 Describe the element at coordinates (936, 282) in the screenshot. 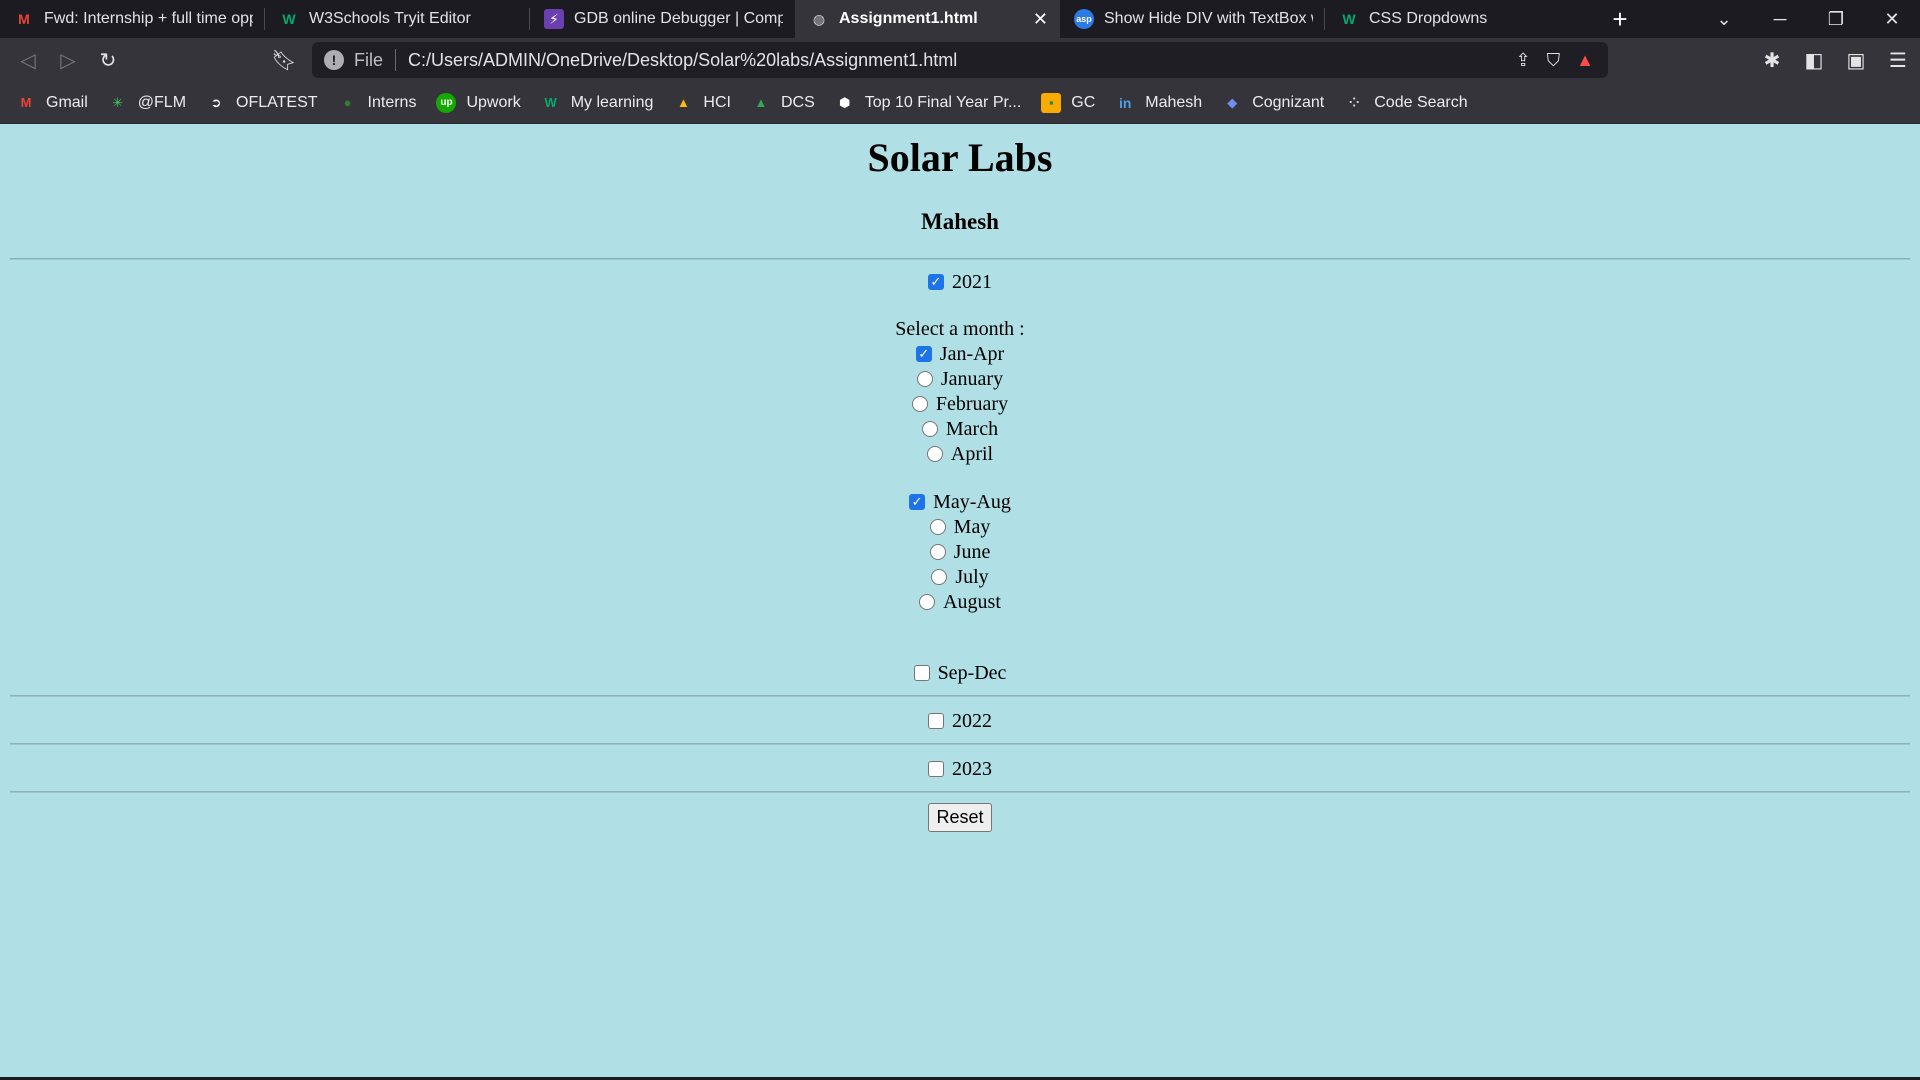

I see `year-2021-checkbox: ✓` at that location.